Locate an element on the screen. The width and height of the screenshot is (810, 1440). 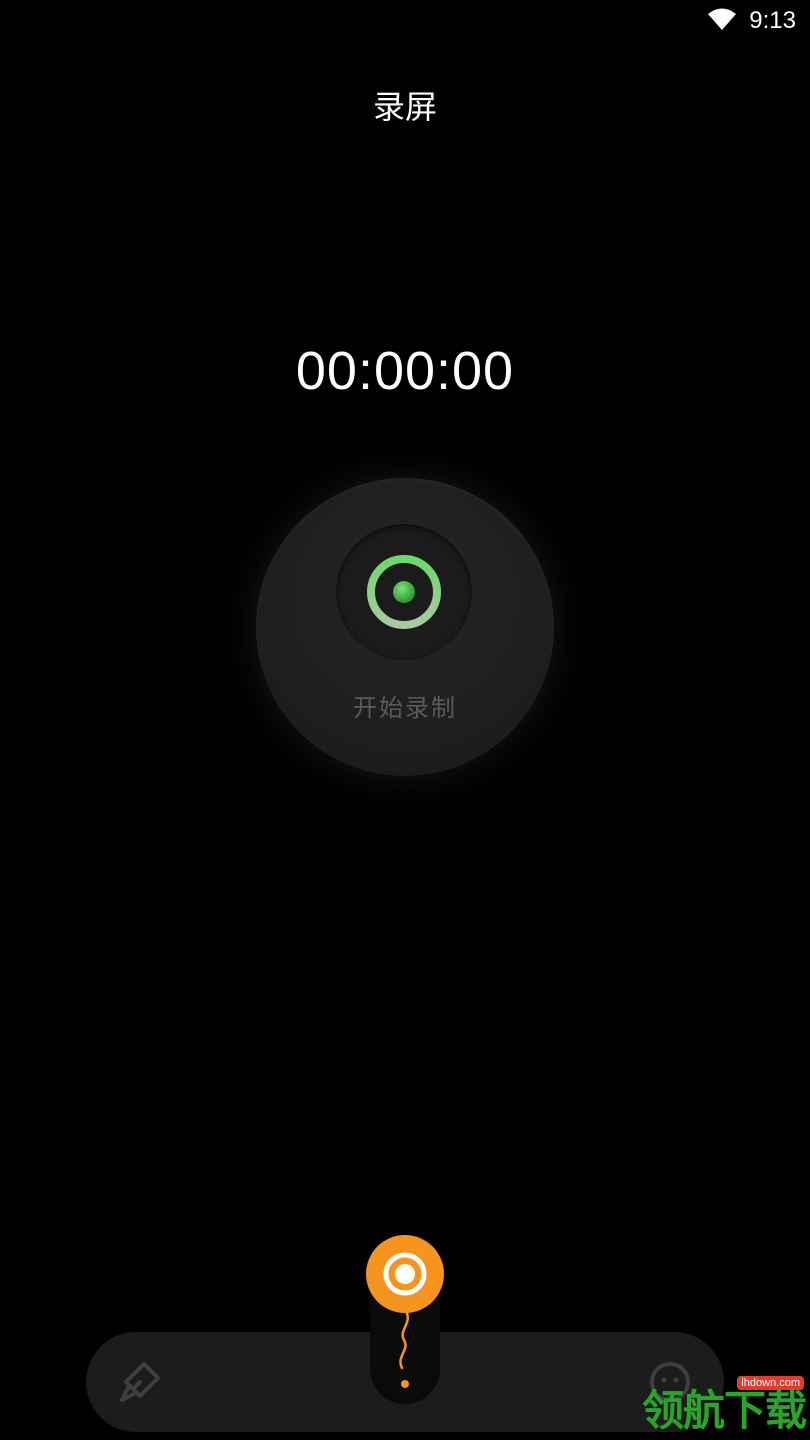
brush-icon is located at coordinates (140, 1382).